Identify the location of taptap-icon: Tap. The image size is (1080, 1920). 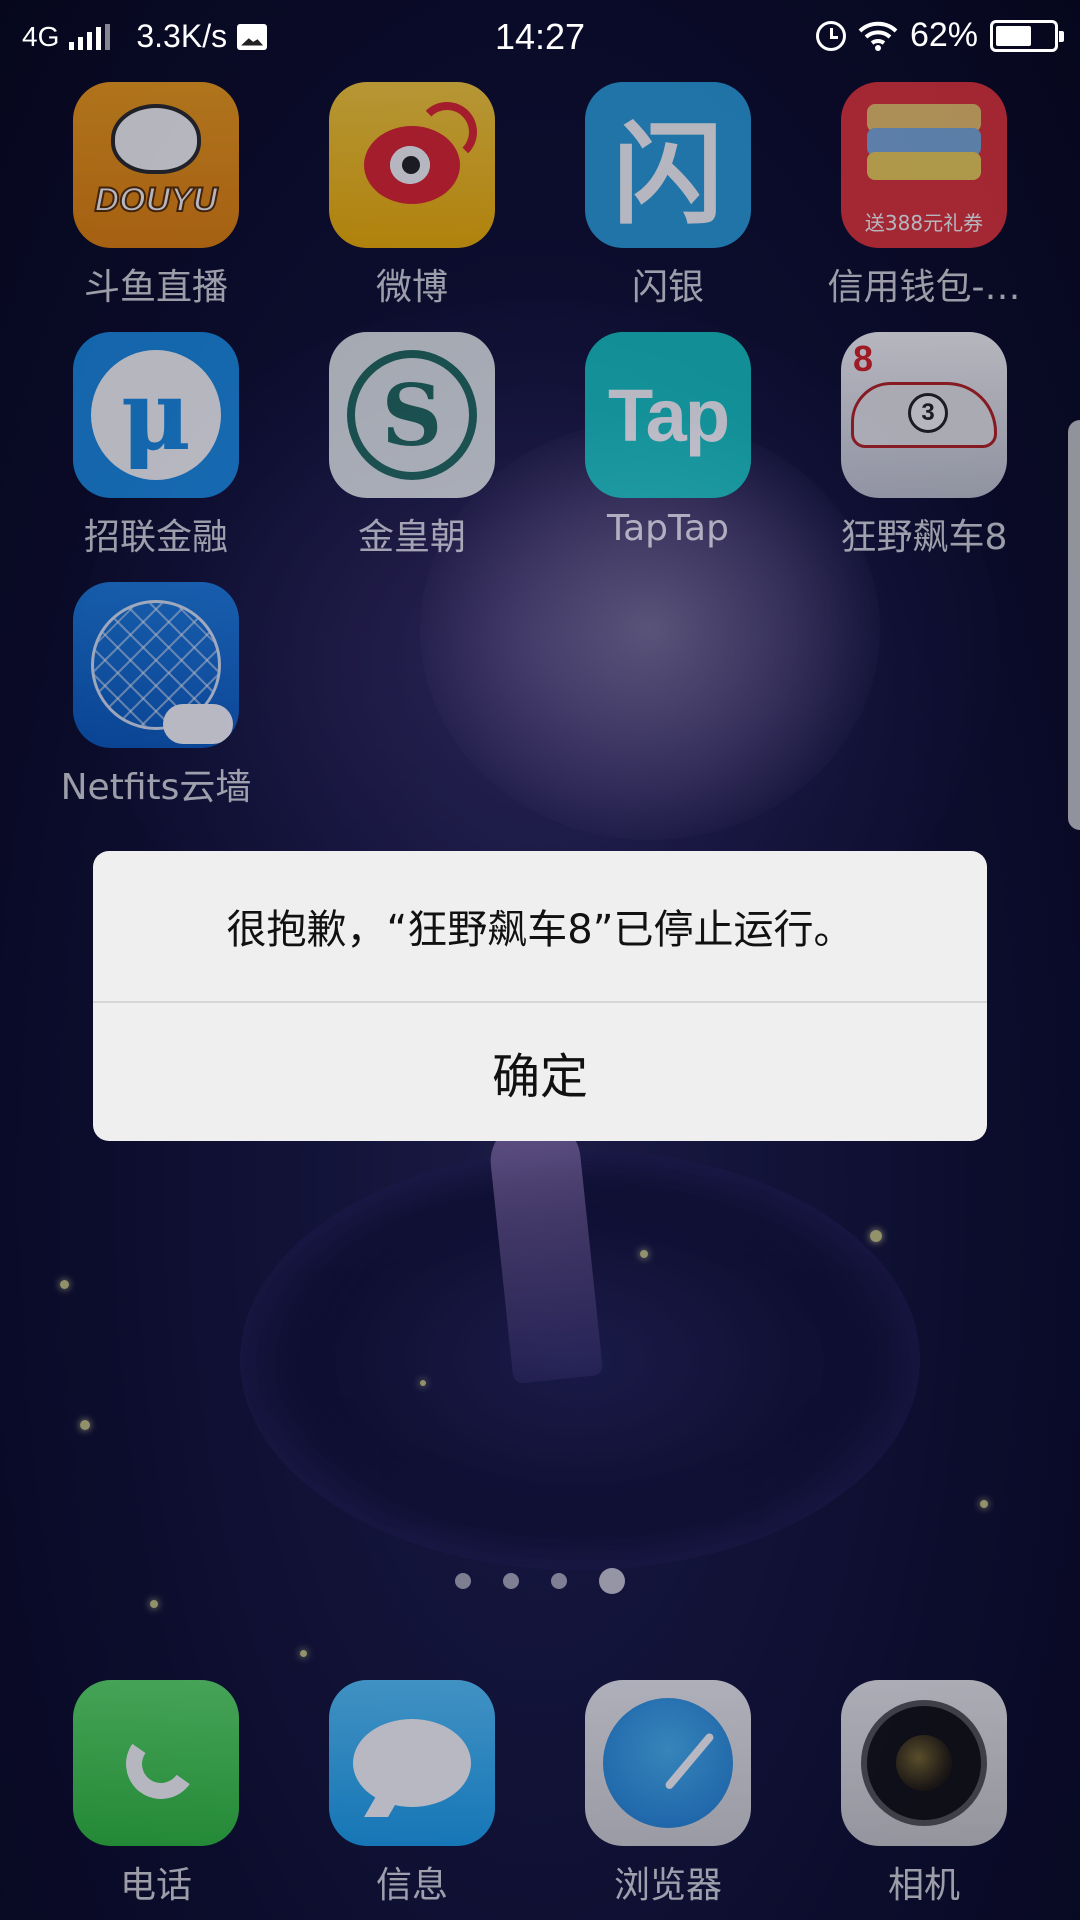
(668, 415).